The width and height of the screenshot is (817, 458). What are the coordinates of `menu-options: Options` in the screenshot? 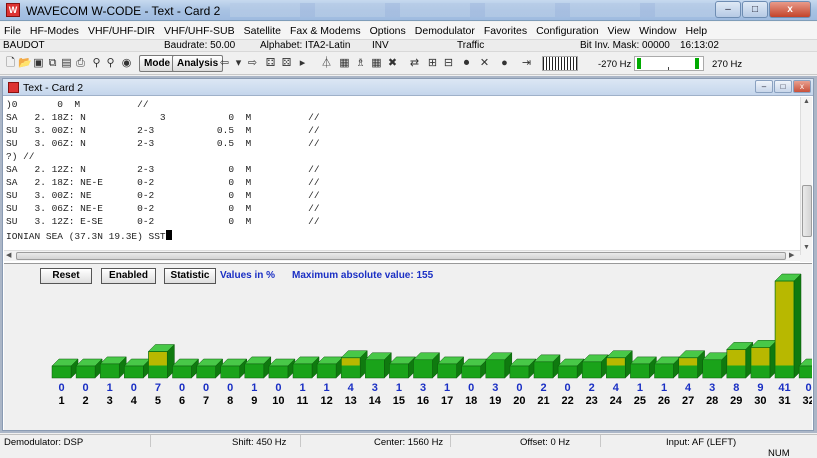 It's located at (388, 31).